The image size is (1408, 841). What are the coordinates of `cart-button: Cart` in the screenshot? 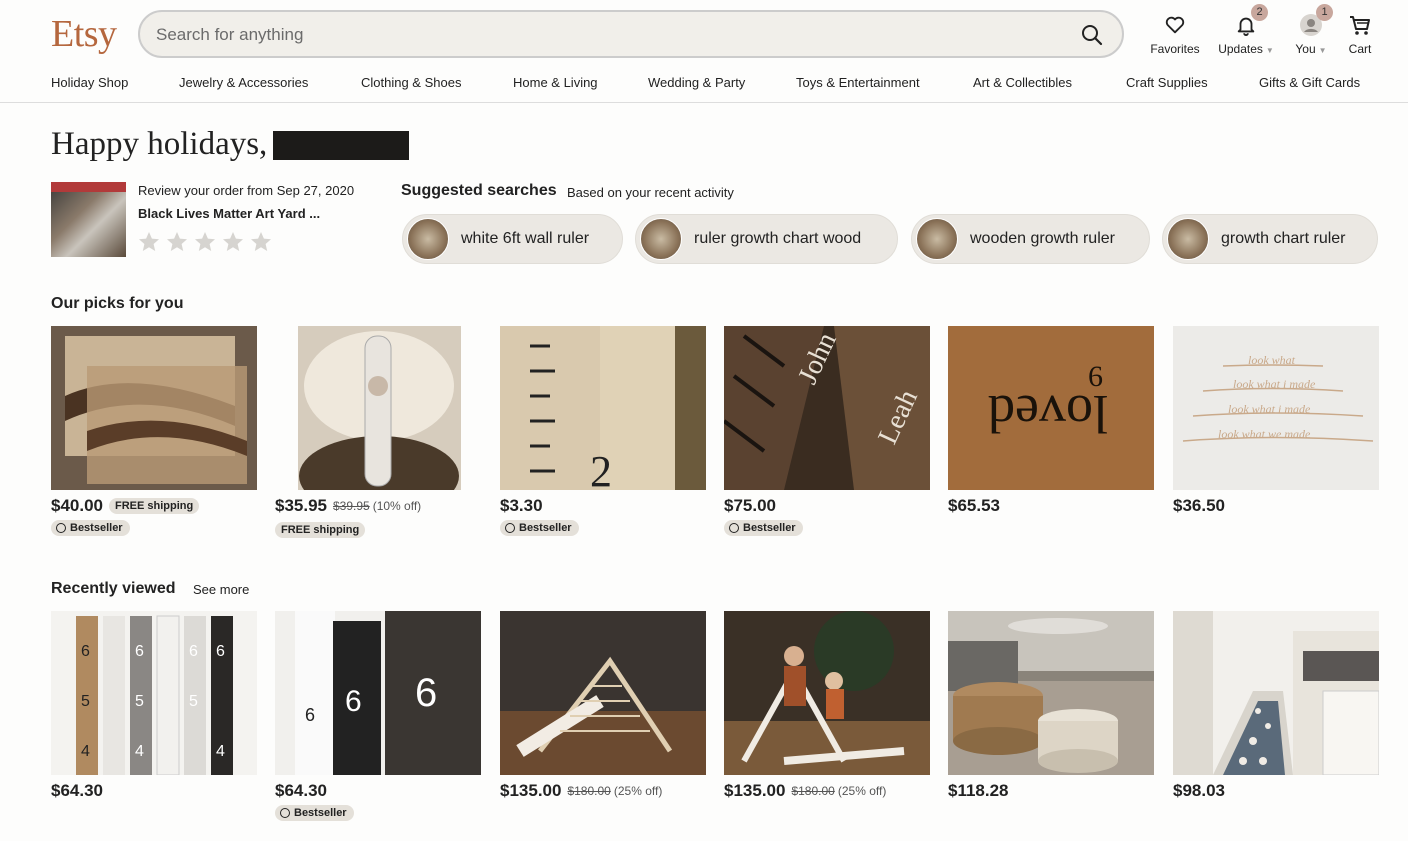 It's located at (1360, 34).